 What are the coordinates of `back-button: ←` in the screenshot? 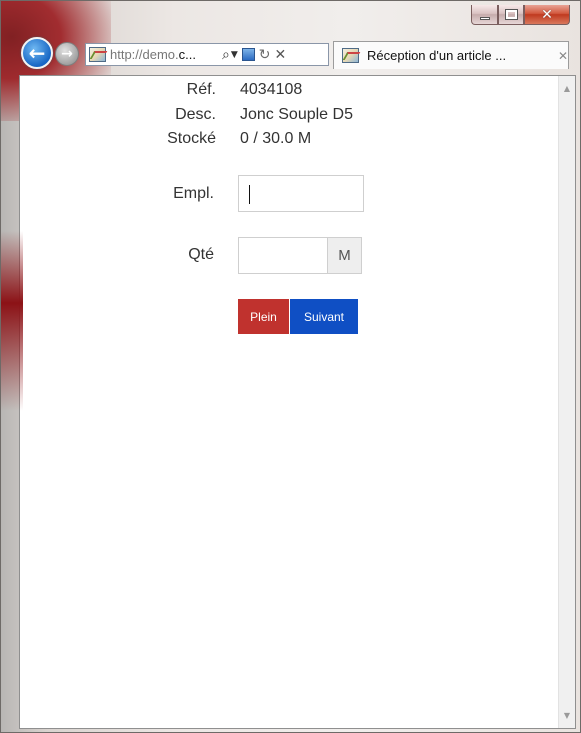 It's located at (37, 53).